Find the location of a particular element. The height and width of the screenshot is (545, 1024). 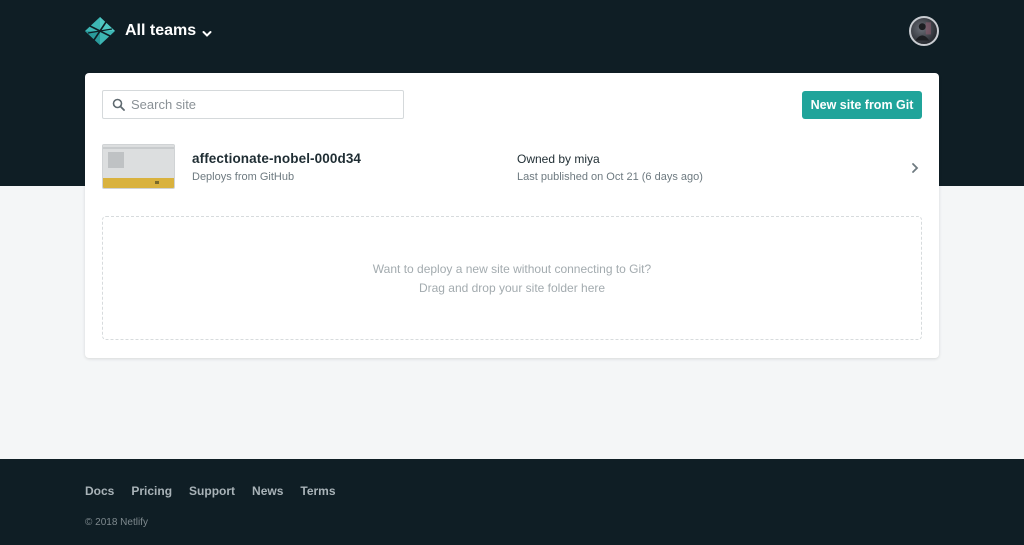

team-switcher: All teams is located at coordinates (168, 31).